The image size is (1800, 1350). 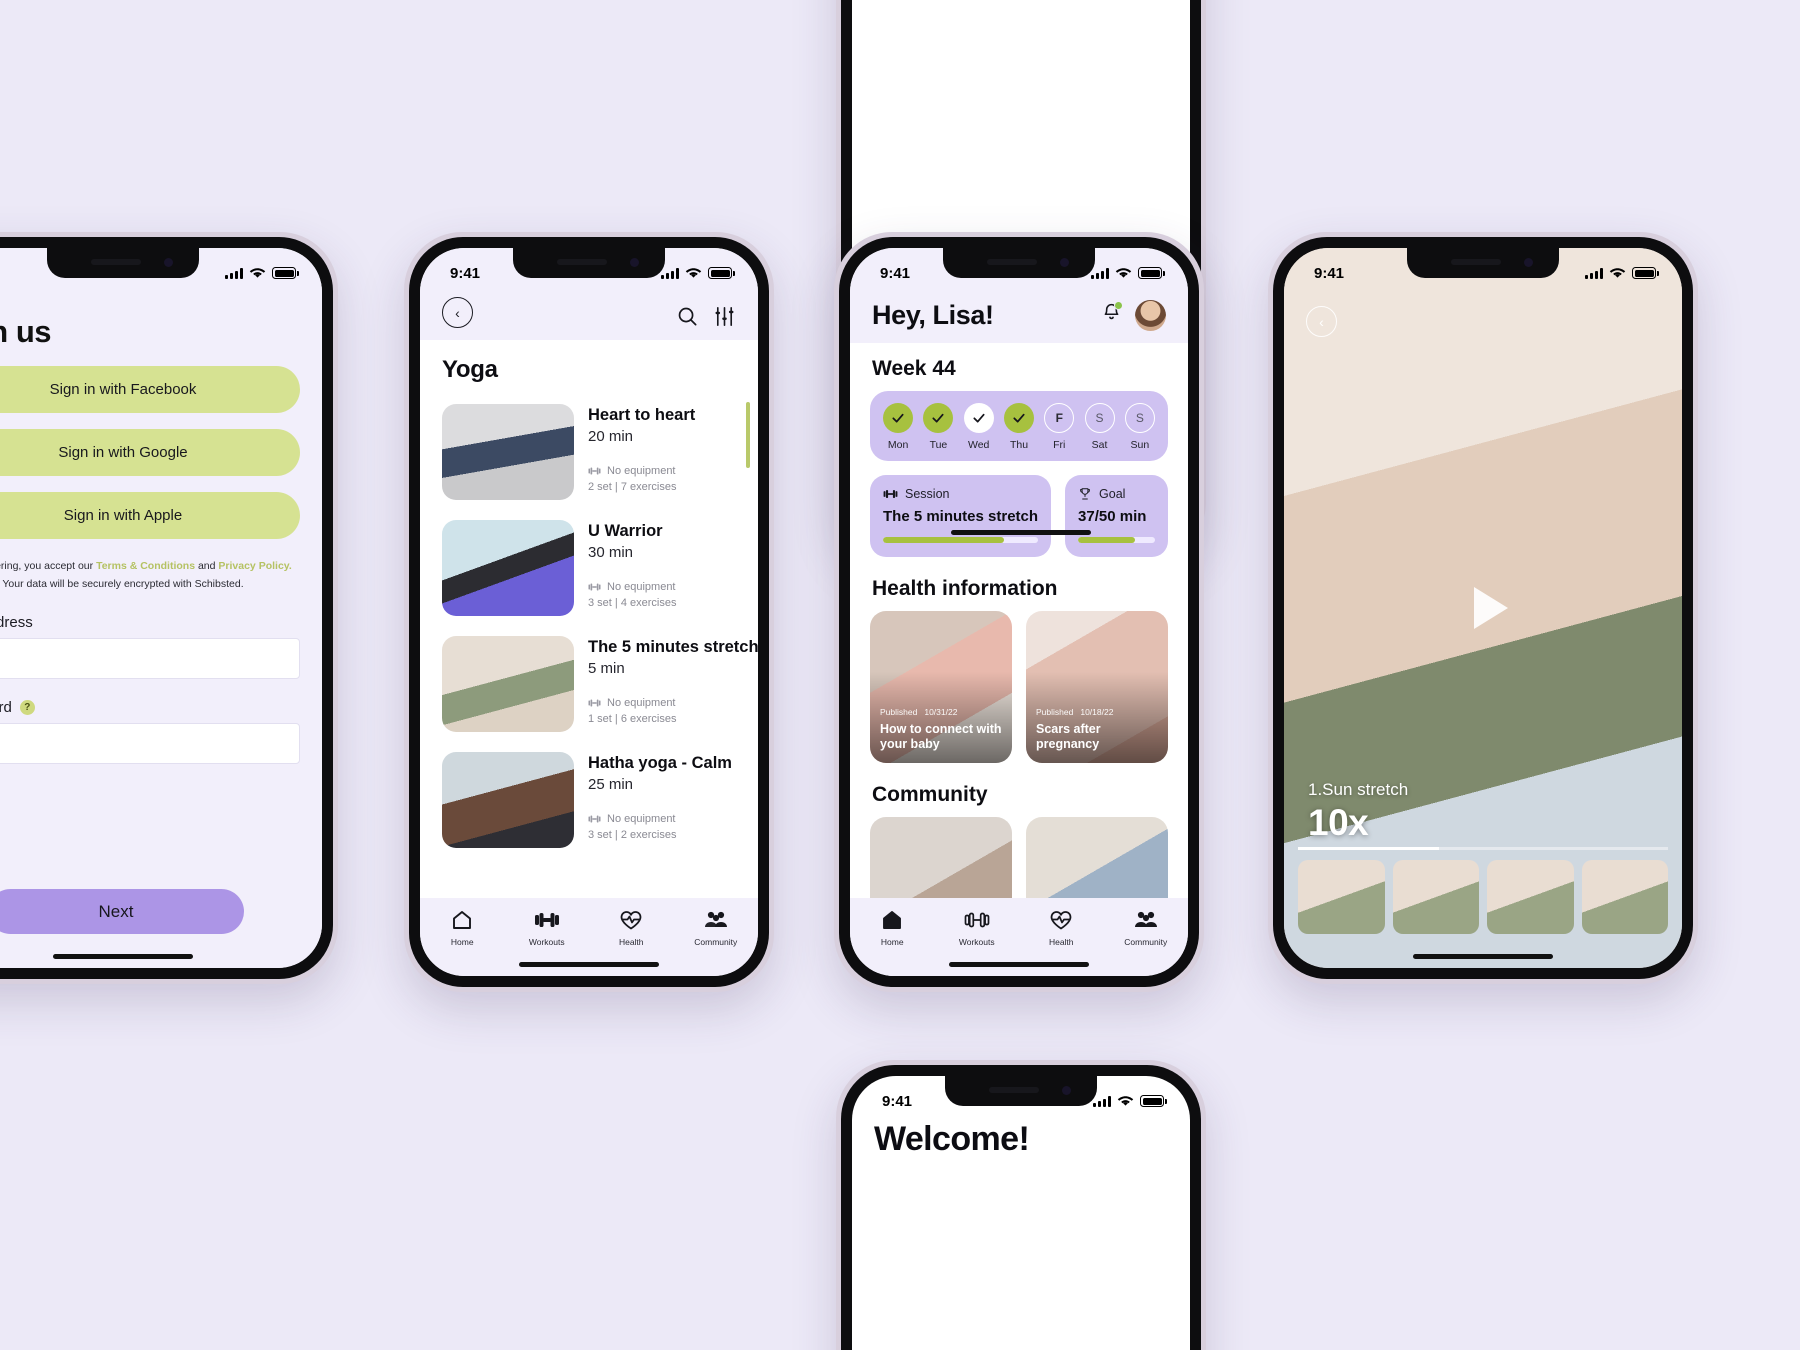 I want to click on terms-conditions-link: Terms & Conditions, so click(x=145, y=566).